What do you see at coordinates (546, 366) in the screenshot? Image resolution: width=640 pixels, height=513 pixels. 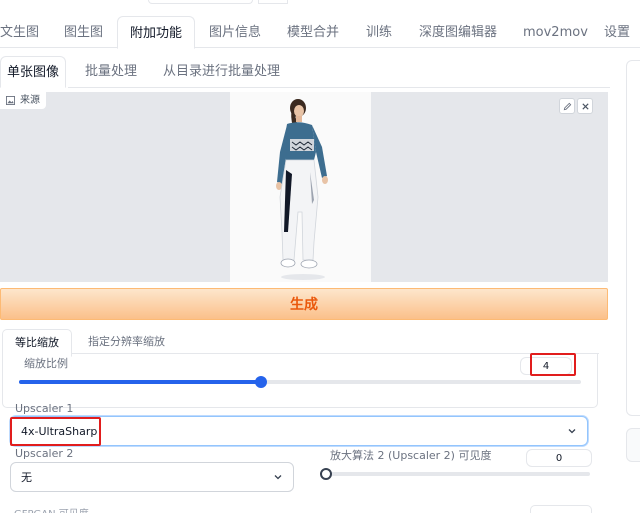 I see `scale-value-input: 4` at bounding box center [546, 366].